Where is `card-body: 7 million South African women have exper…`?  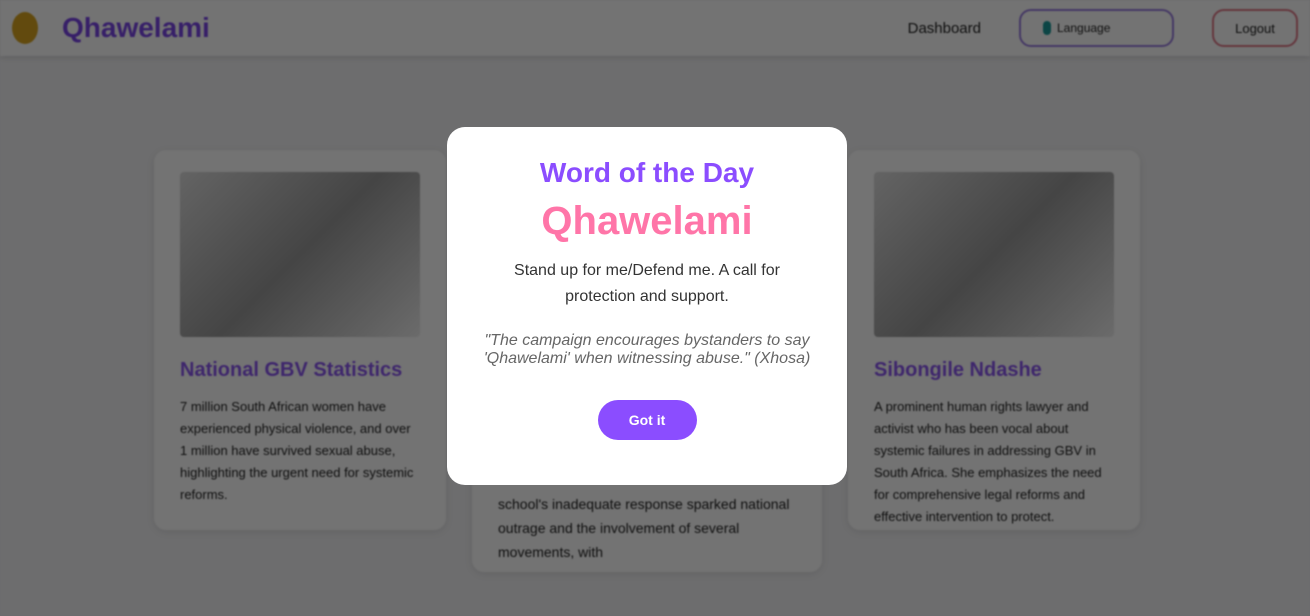 card-body: 7 million South African women have exper… is located at coordinates (297, 450).